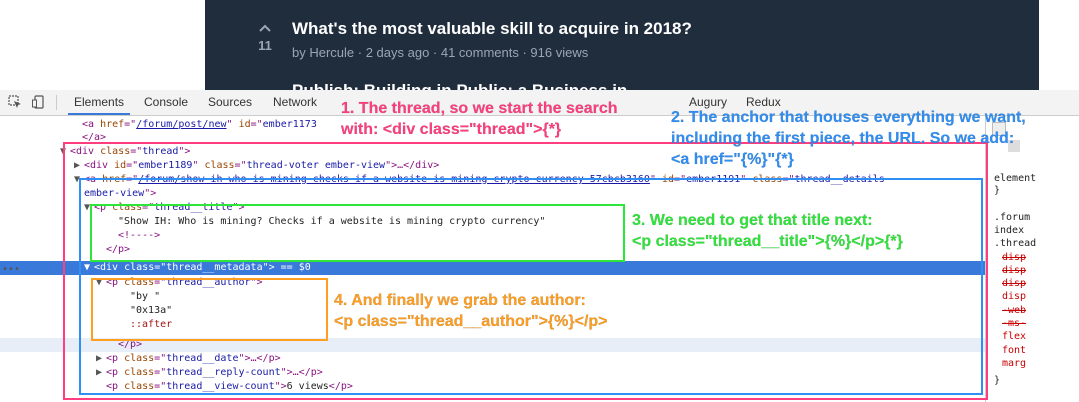  Describe the element at coordinates (1012, 217) in the screenshot. I see `style-rule-text: .forum` at that location.